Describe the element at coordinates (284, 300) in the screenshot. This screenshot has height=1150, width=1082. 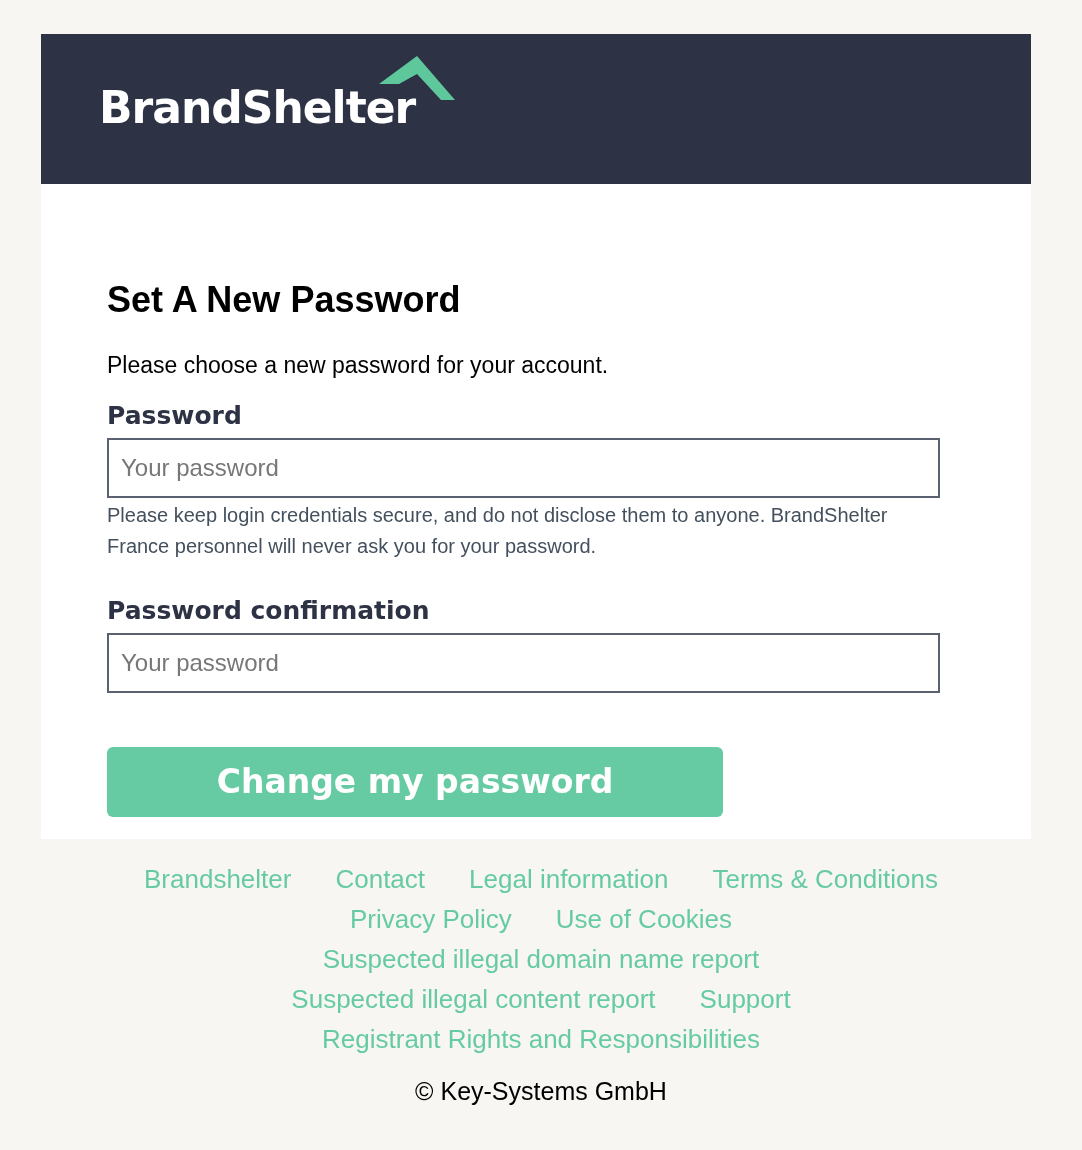
I see `page-title: Set A New Password` at that location.